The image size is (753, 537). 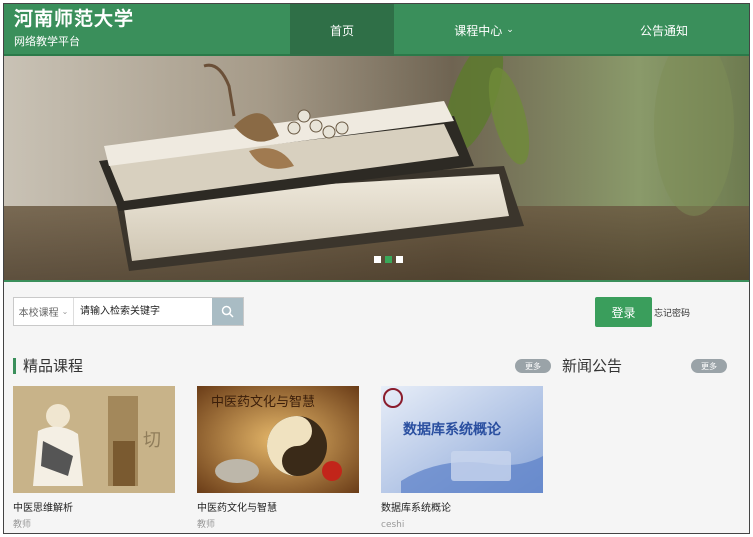 I want to click on main-nav: 首页 课程中心 ⌄ 公告通知, so click(x=519, y=30).